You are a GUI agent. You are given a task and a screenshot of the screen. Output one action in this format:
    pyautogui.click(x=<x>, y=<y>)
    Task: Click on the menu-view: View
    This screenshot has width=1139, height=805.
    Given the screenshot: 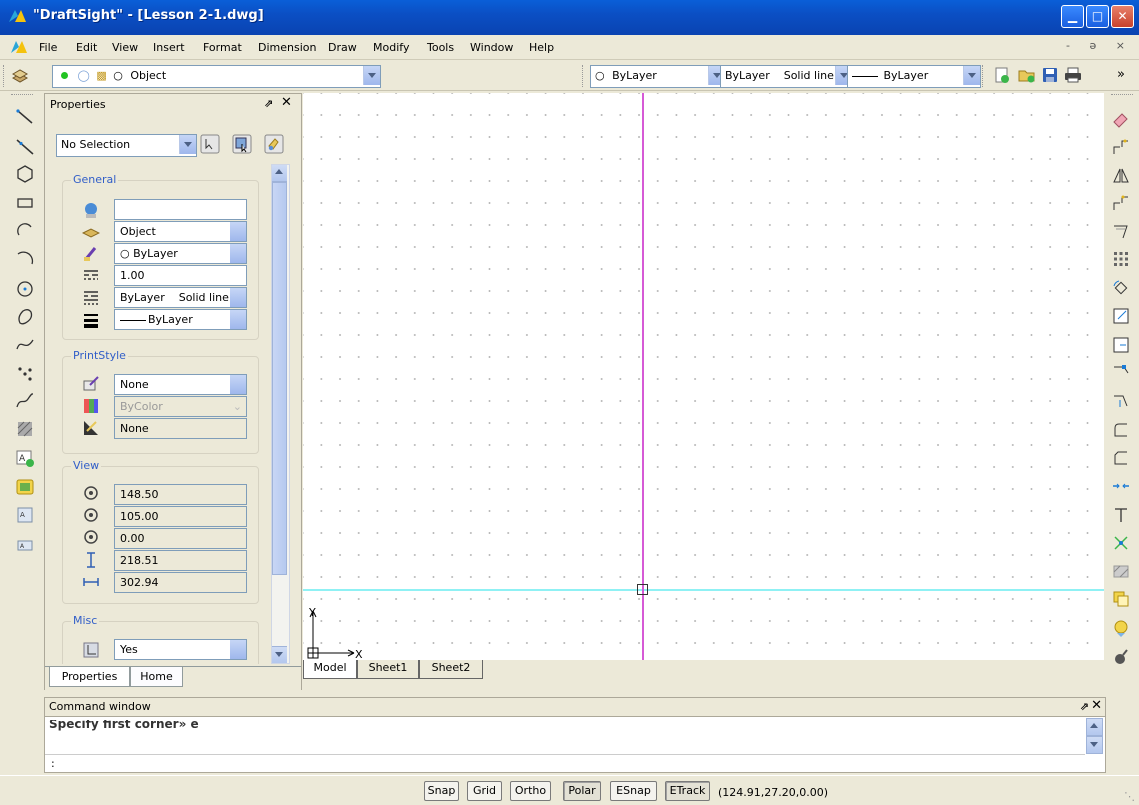 What is the action you would take?
    pyautogui.click(x=125, y=47)
    